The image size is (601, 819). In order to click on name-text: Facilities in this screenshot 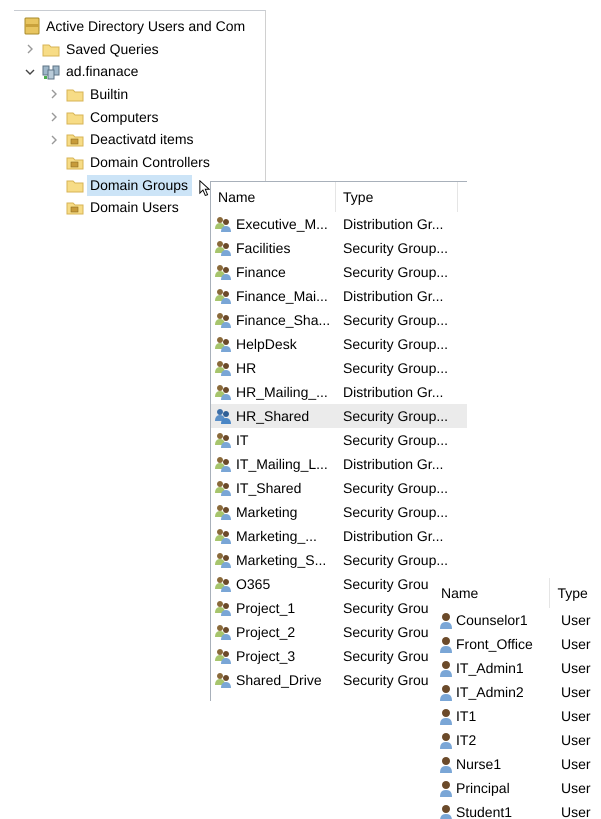, I will do `click(263, 248)`.